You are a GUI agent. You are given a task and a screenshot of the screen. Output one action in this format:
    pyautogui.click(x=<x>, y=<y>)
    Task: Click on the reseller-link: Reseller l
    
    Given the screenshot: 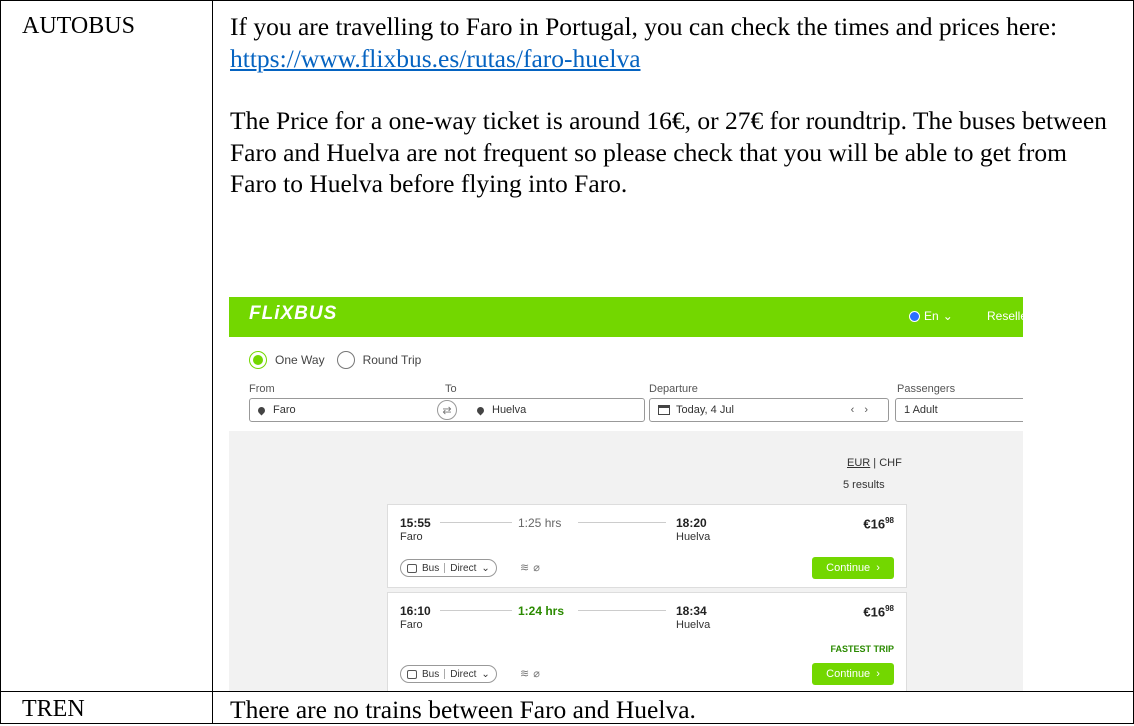 What is the action you would take?
    pyautogui.click(x=1005, y=316)
    